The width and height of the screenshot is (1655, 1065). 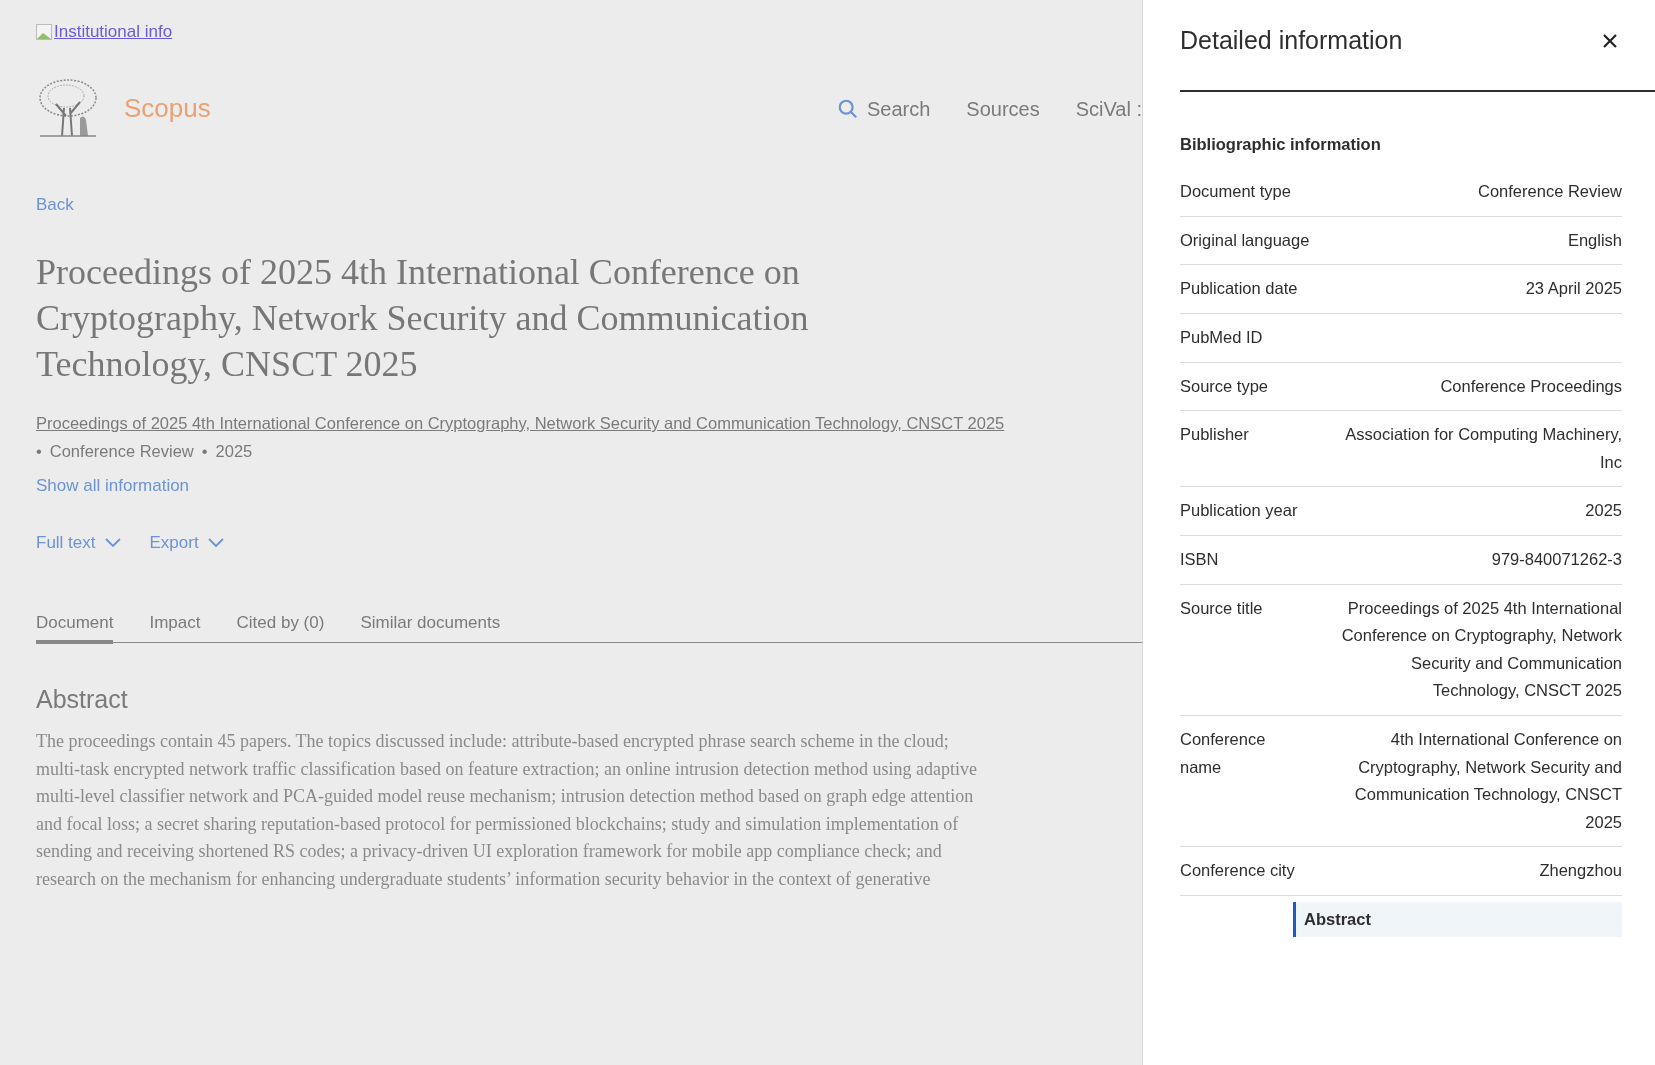 I want to click on field-value: 2025, so click(x=1603, y=511).